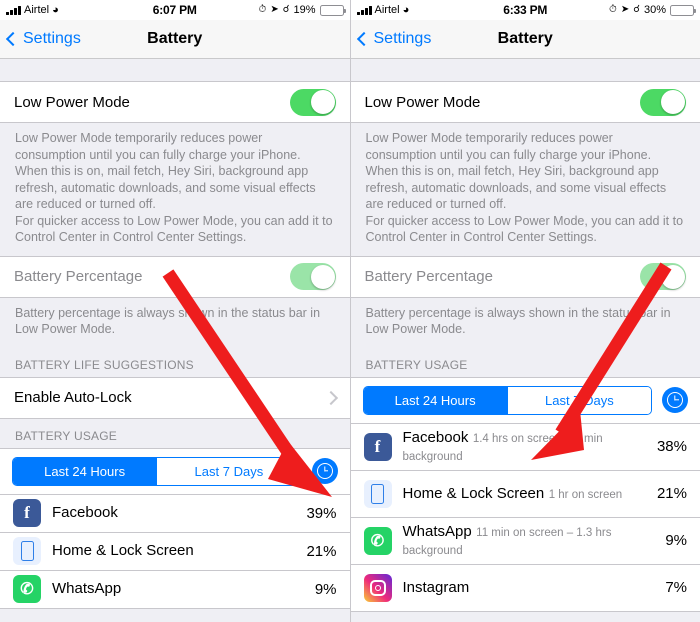 The image size is (700, 622). Describe the element at coordinates (274, 9) in the screenshot. I see `location-arrow-icon: ➤` at that location.